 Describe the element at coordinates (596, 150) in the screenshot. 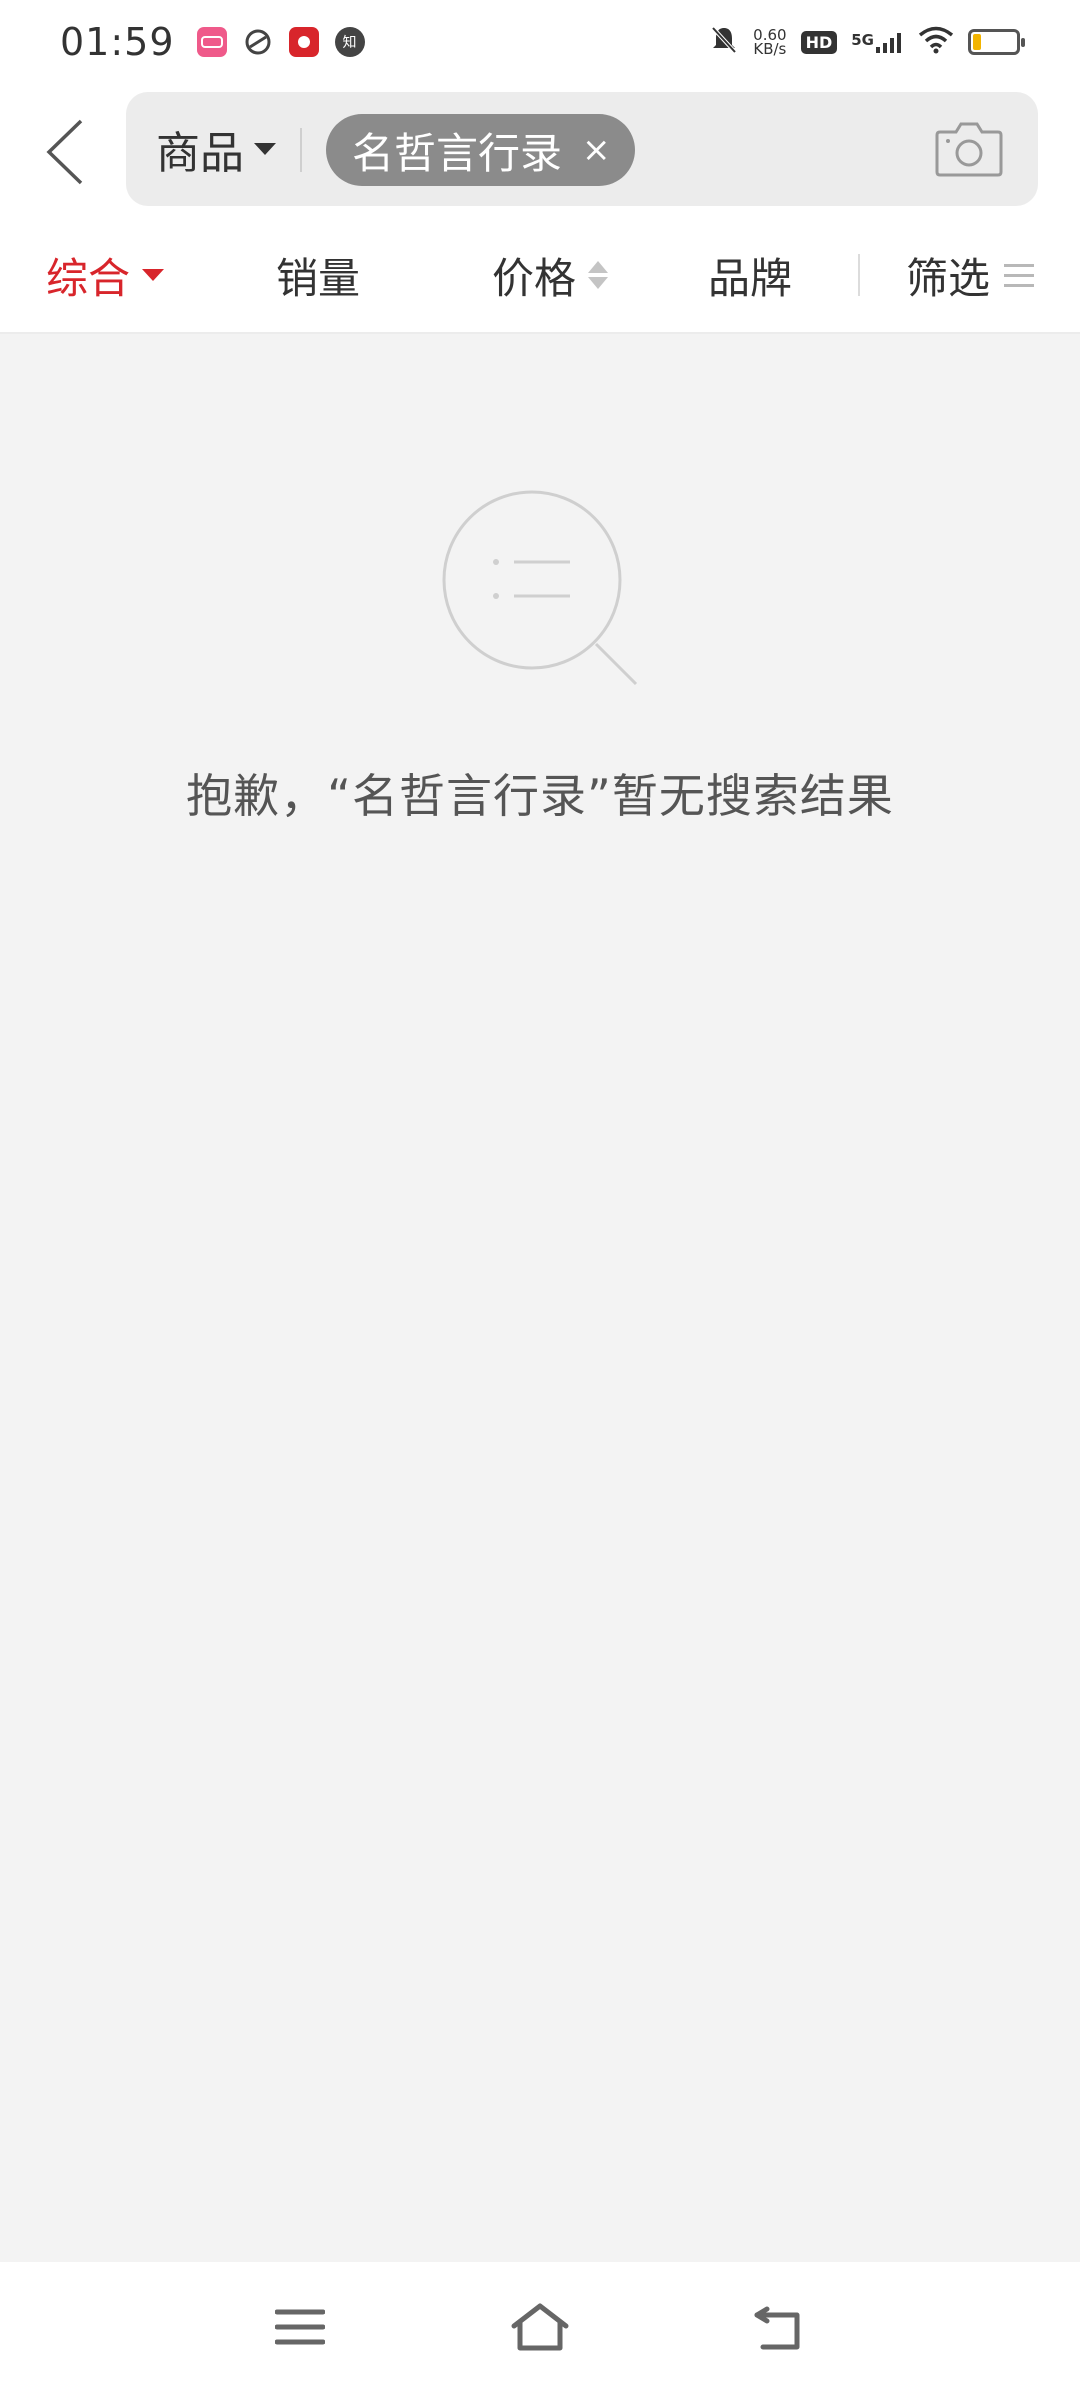

I see `close-icon: ×` at that location.